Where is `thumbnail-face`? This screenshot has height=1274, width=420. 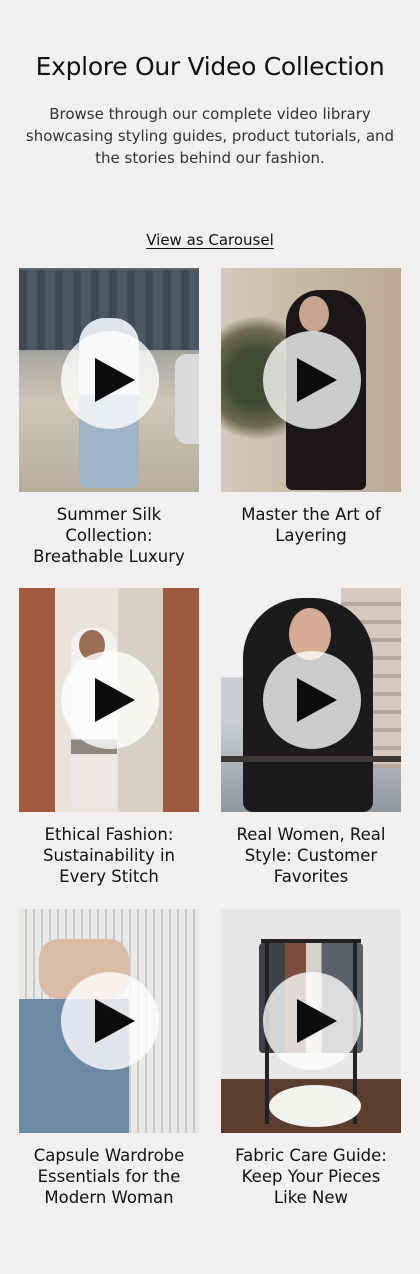
thumbnail-face is located at coordinates (314, 314).